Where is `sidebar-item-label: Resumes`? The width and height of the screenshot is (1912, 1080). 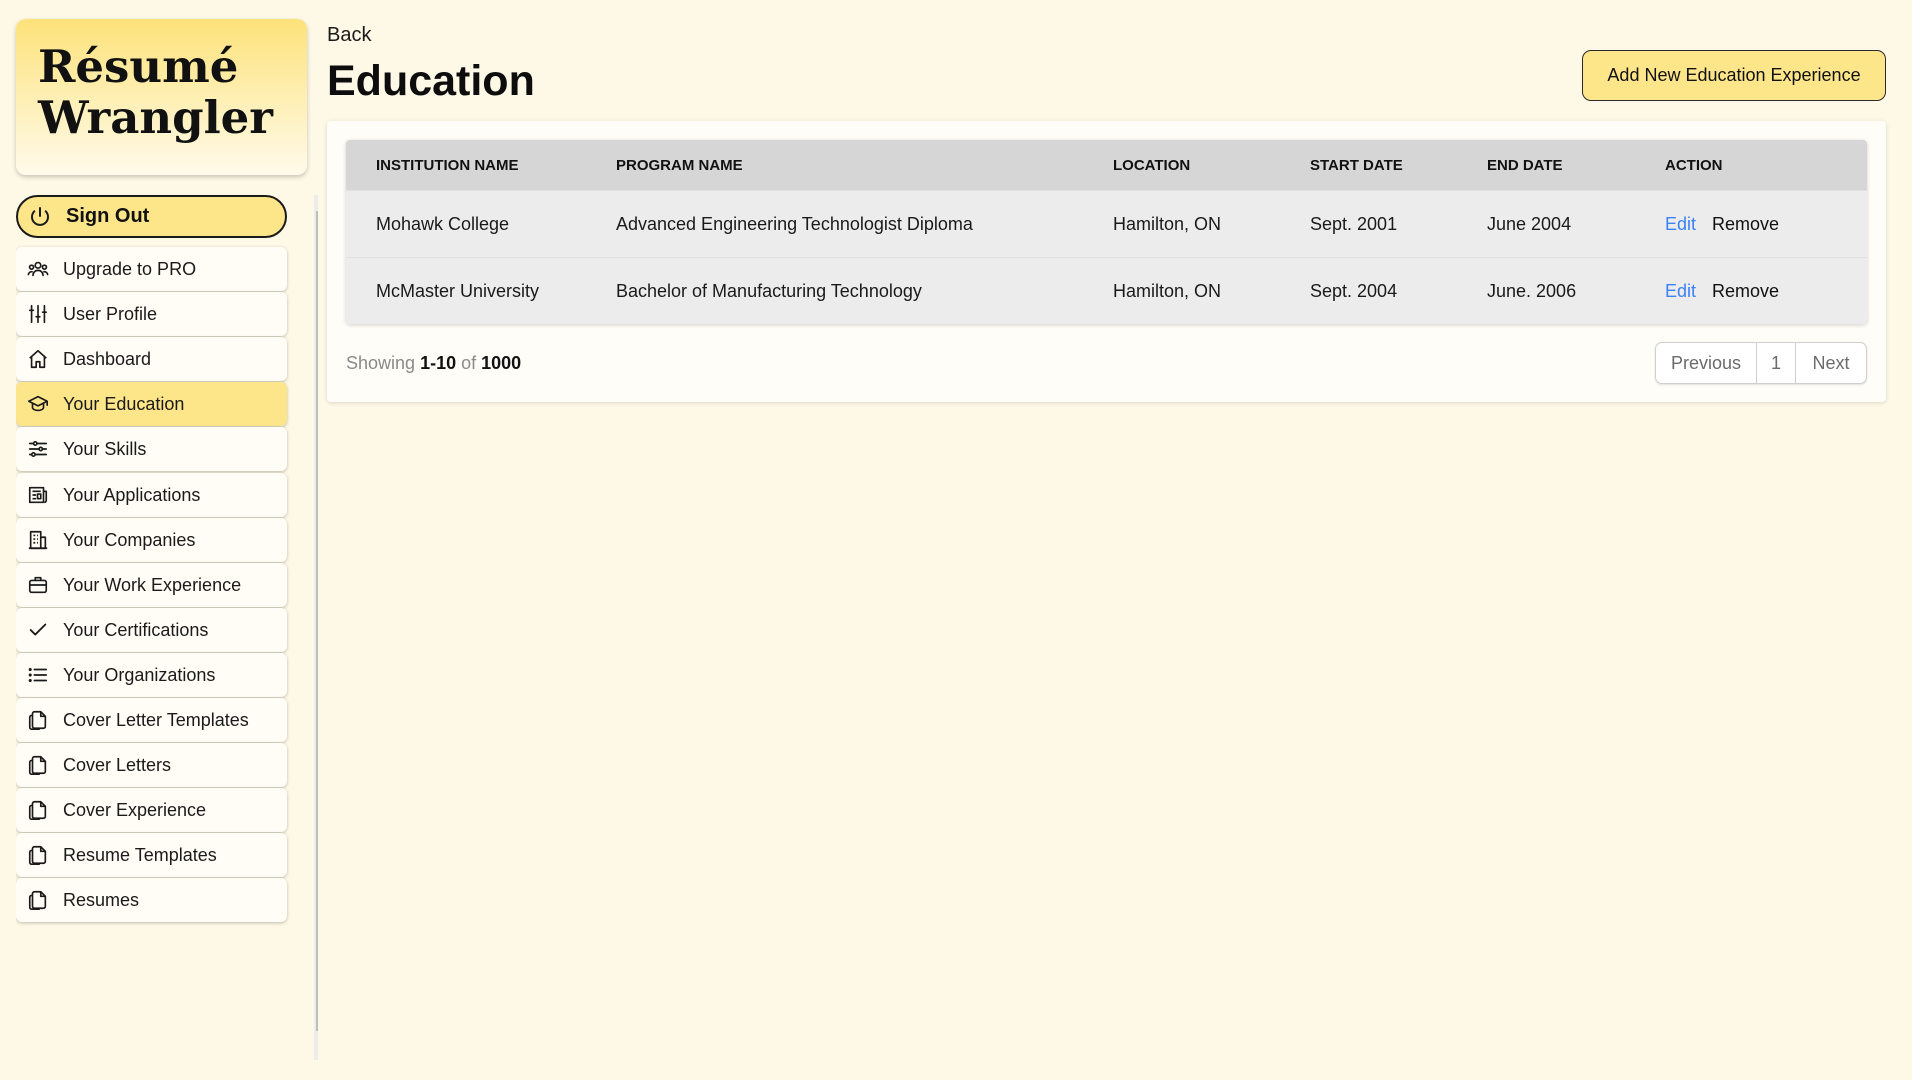 sidebar-item-label: Resumes is located at coordinates (101, 899).